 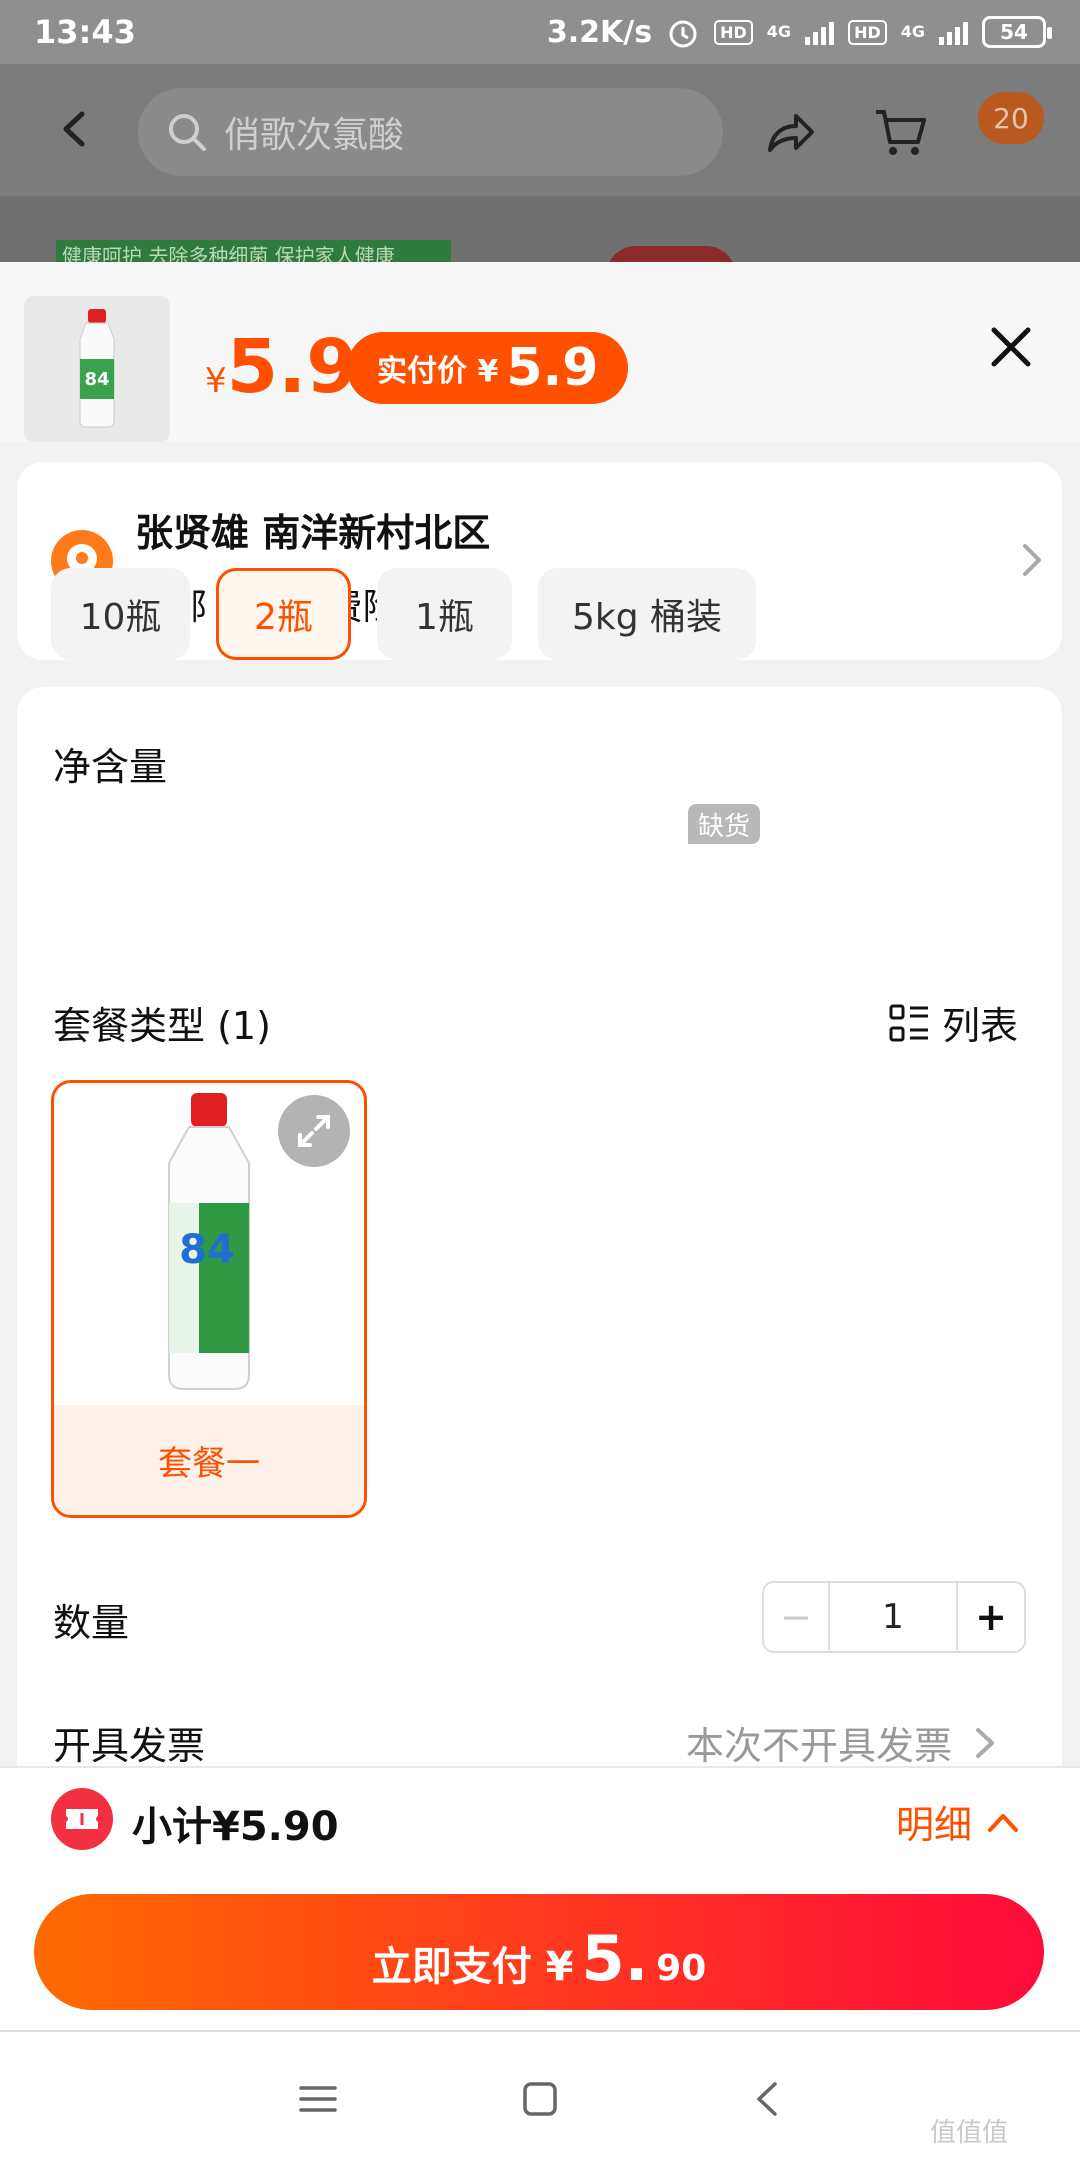 I want to click on watermark: 值值值, so click(x=969, y=2133).